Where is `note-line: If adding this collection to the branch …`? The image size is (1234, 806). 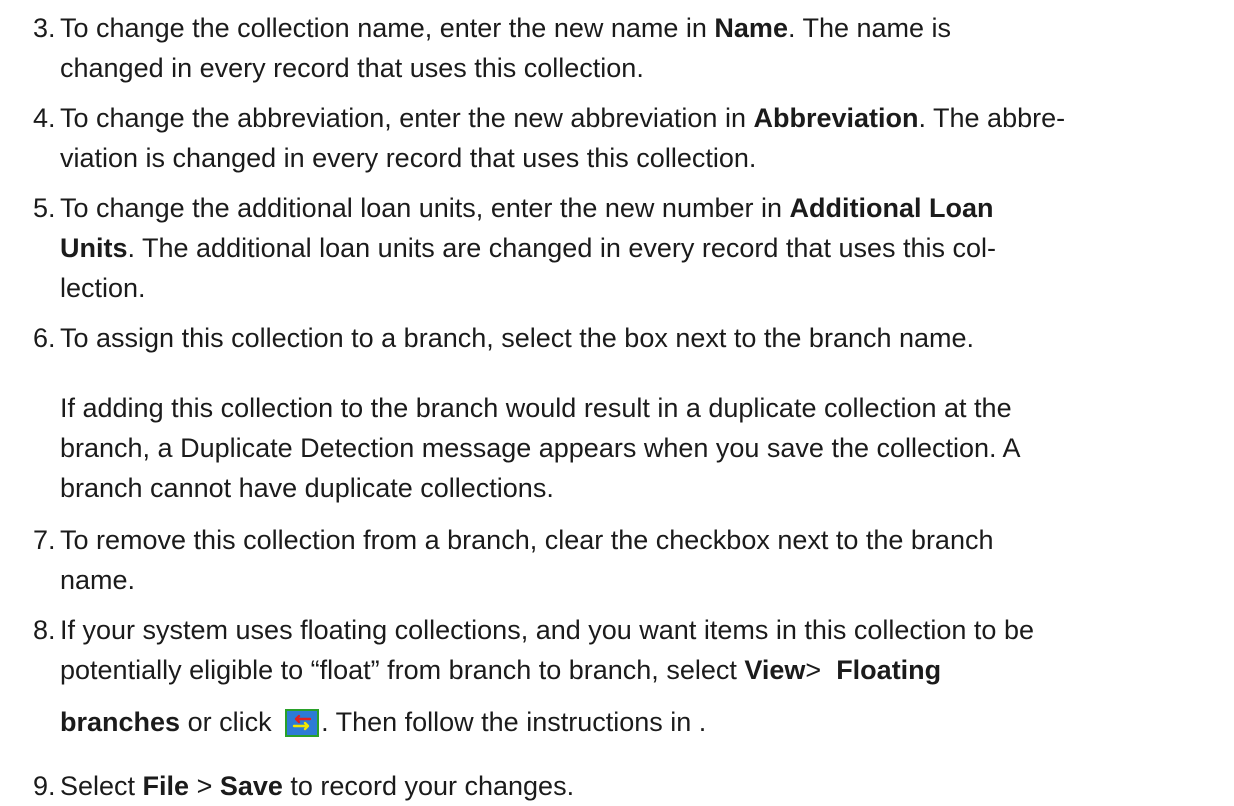
note-line: If adding this collection to the branch … is located at coordinates (536, 408).